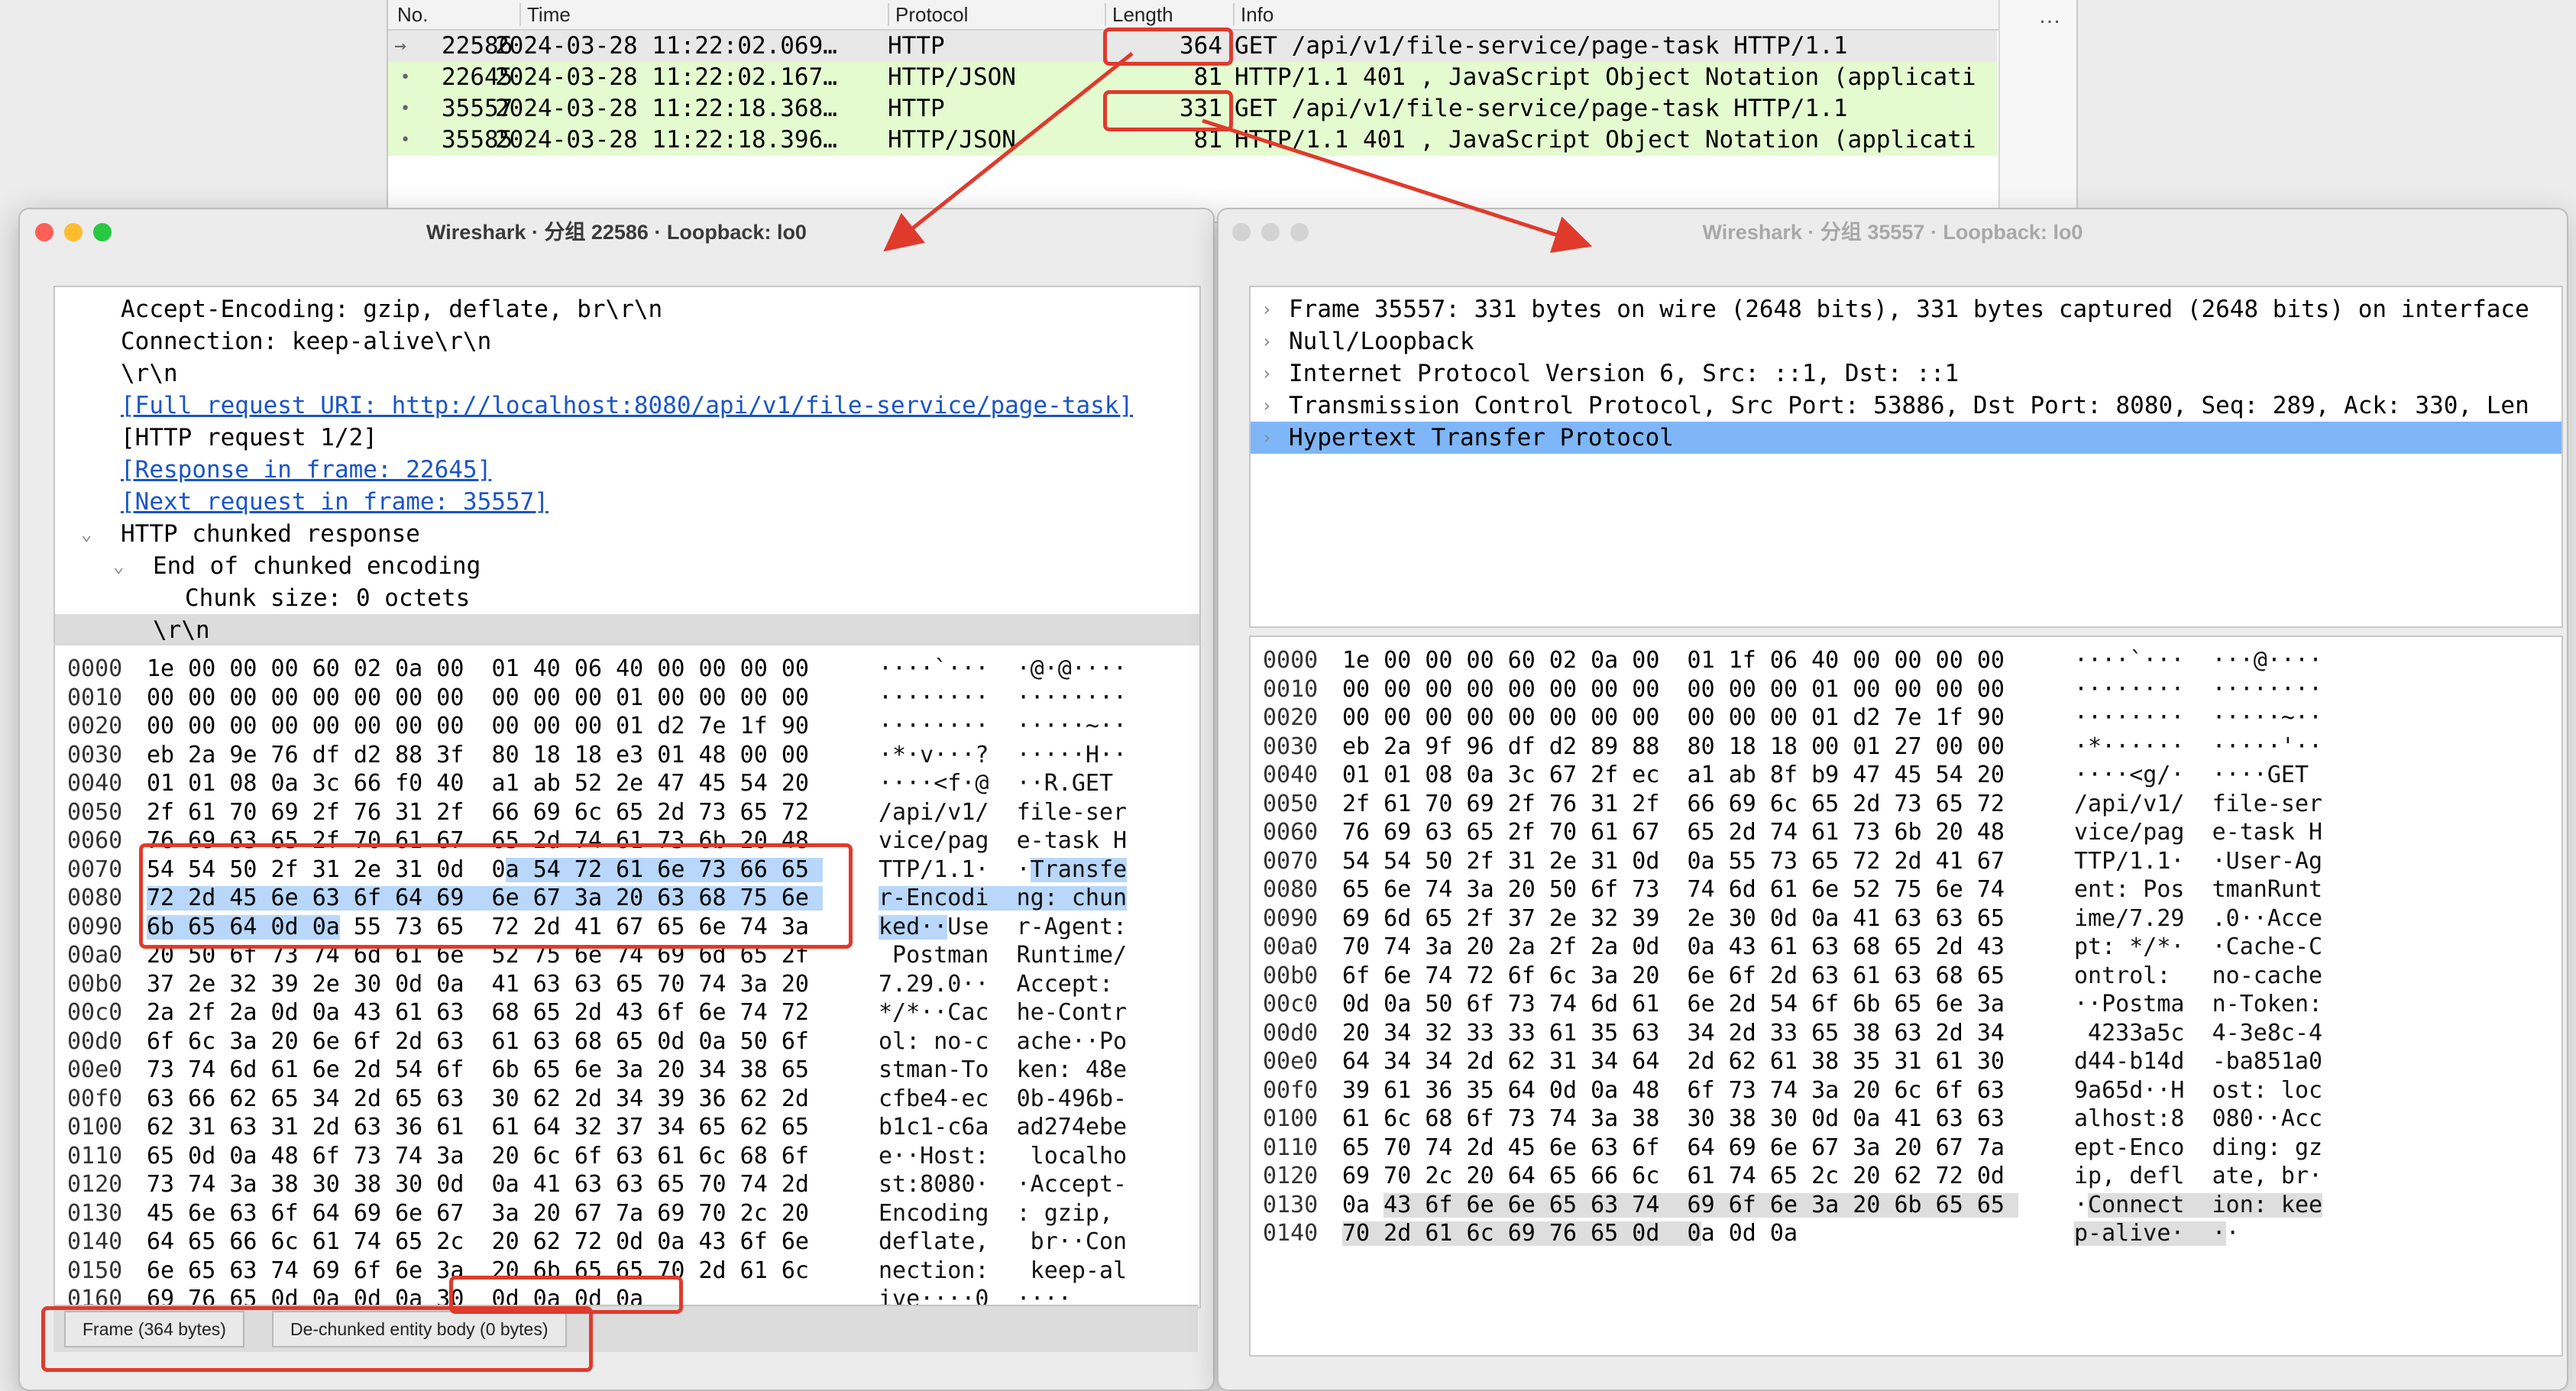 This screenshot has width=2576, height=1391. I want to click on tree-item: ⌄ End of chunked encoding, so click(627, 566).